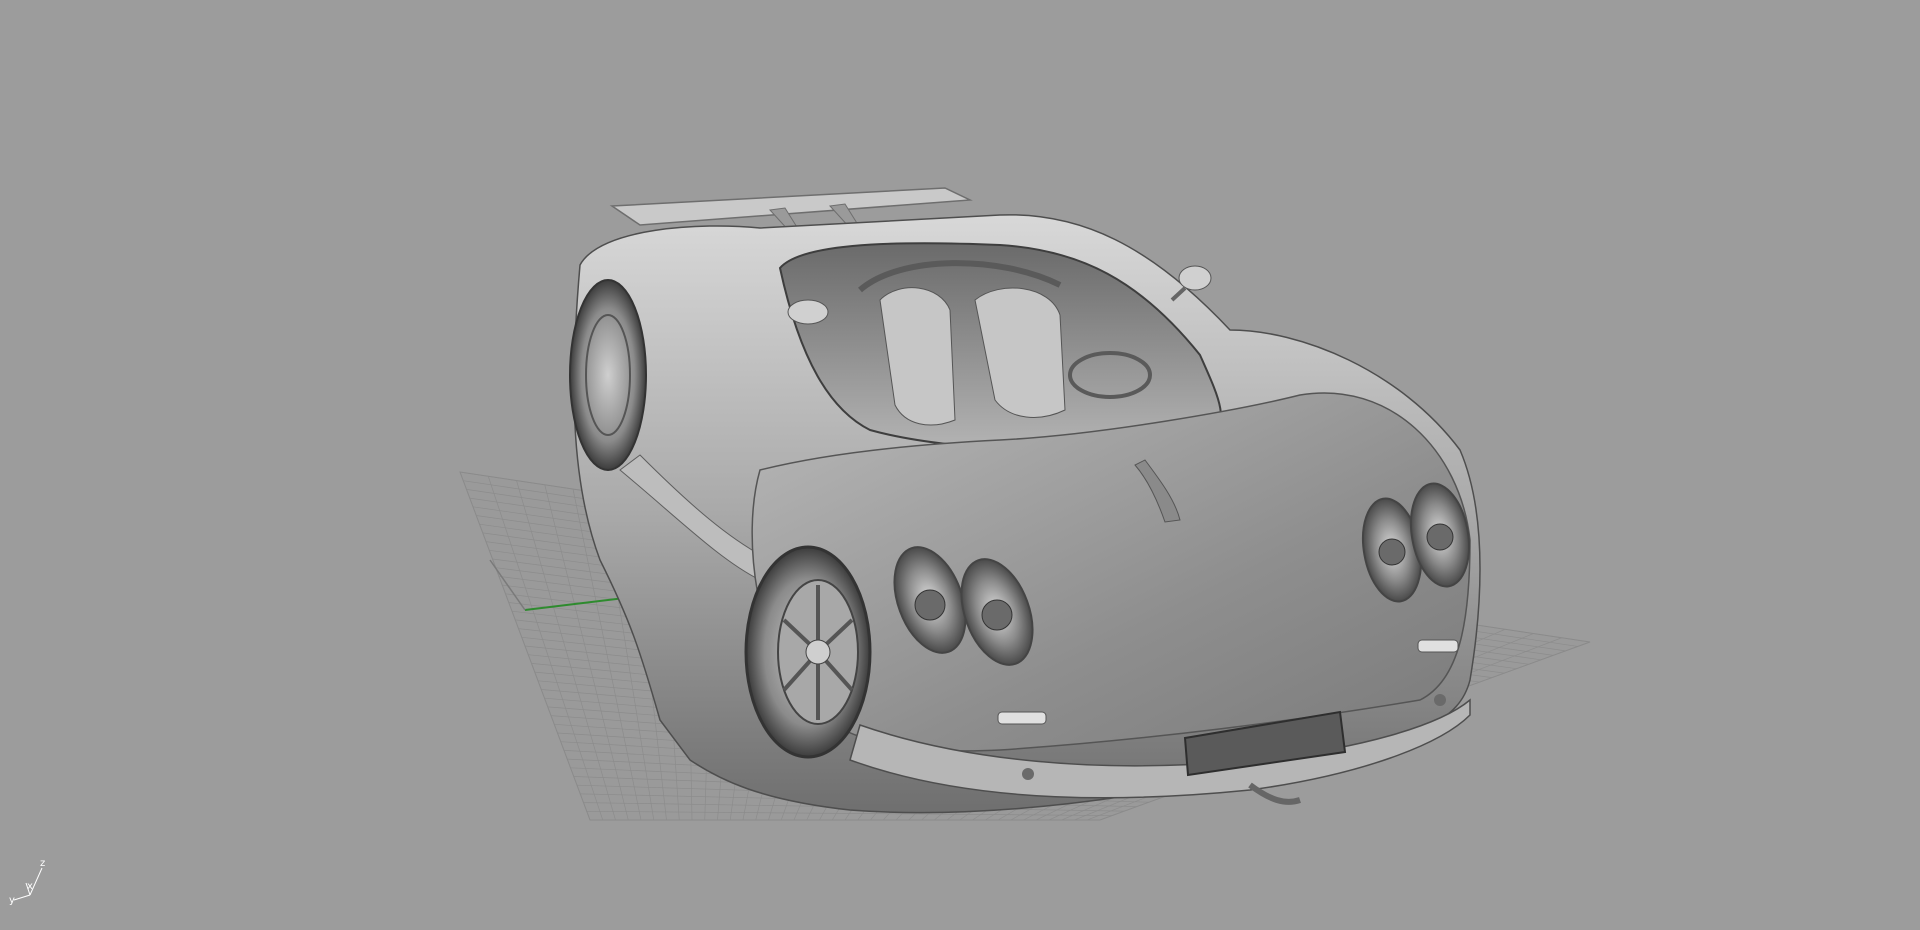 This screenshot has width=1920, height=930. Describe the element at coordinates (42, 863) in the screenshot. I see `axis-label-z: z` at that location.